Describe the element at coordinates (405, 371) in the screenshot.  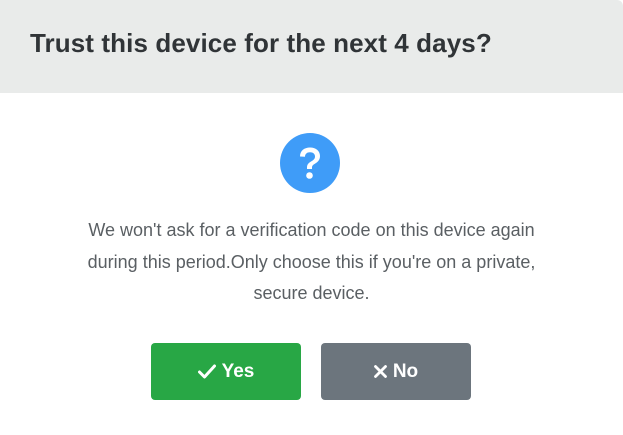
I see `no-button-label: No` at that location.